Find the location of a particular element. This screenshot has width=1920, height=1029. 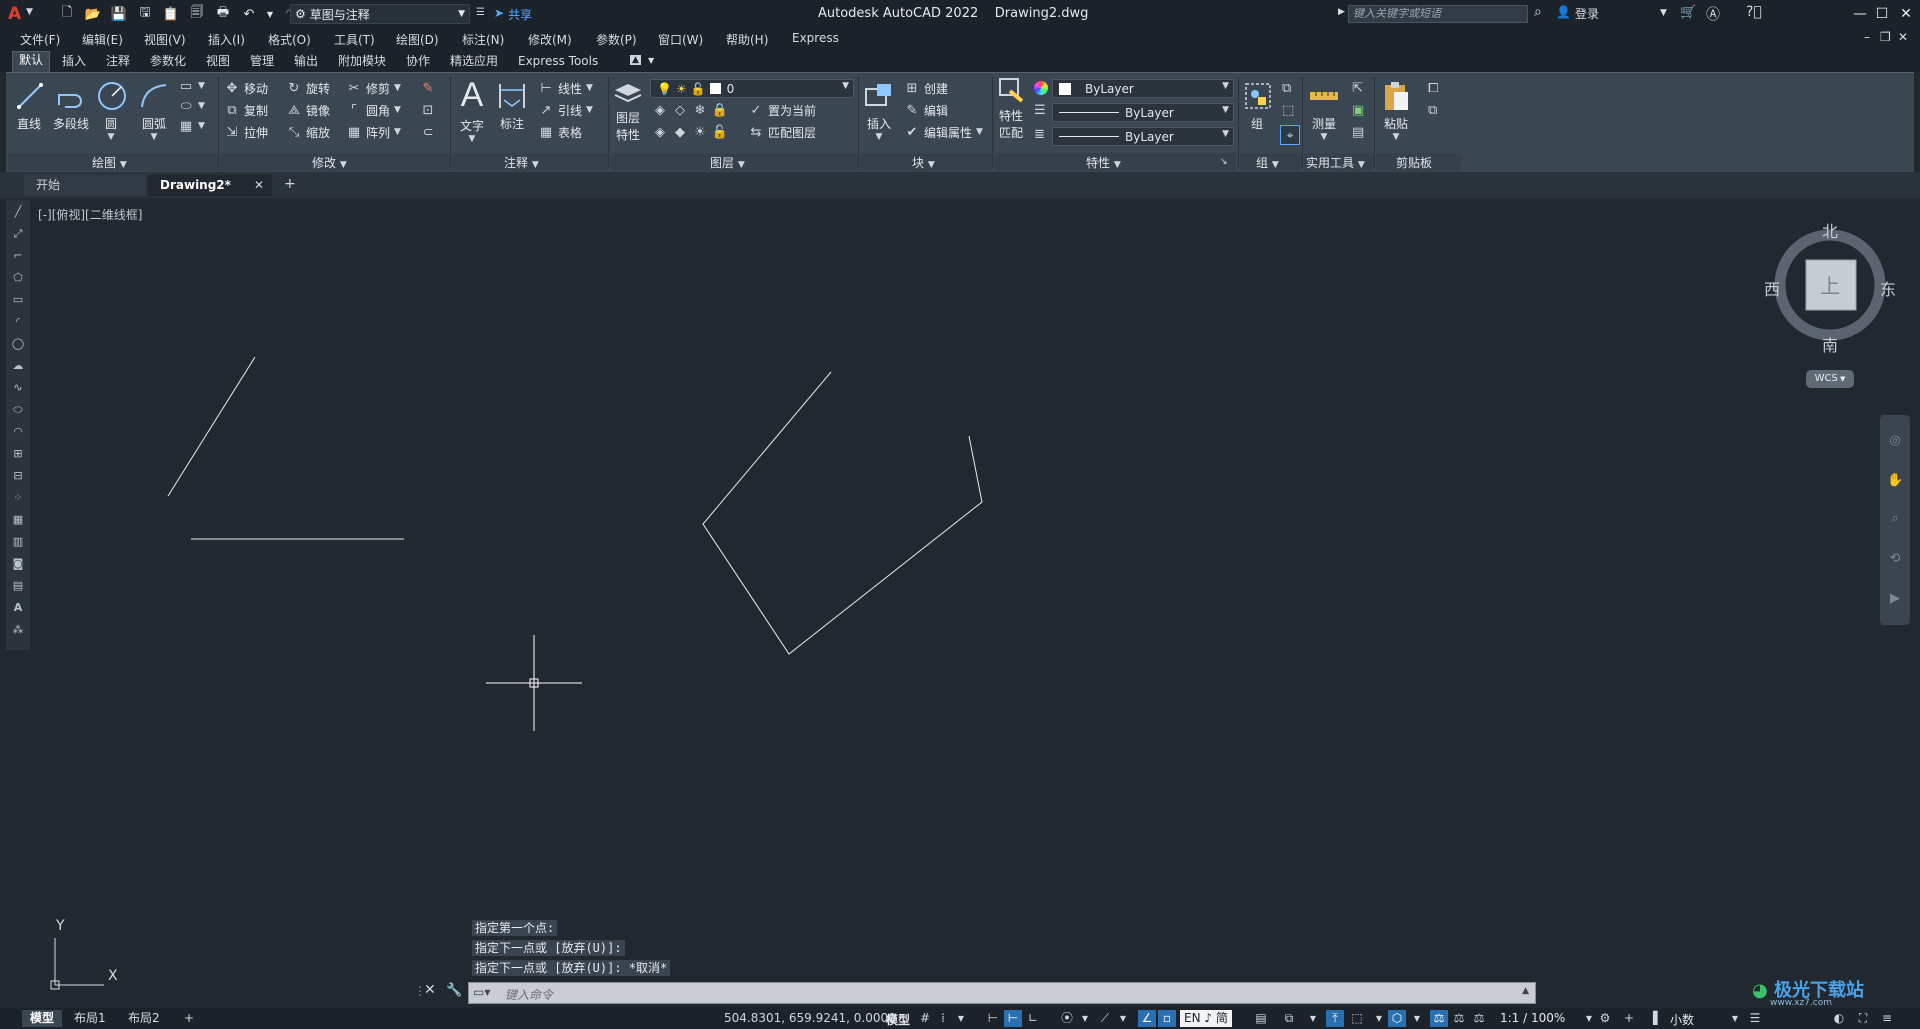

viewcube-north: 北 is located at coordinates (1830, 230).